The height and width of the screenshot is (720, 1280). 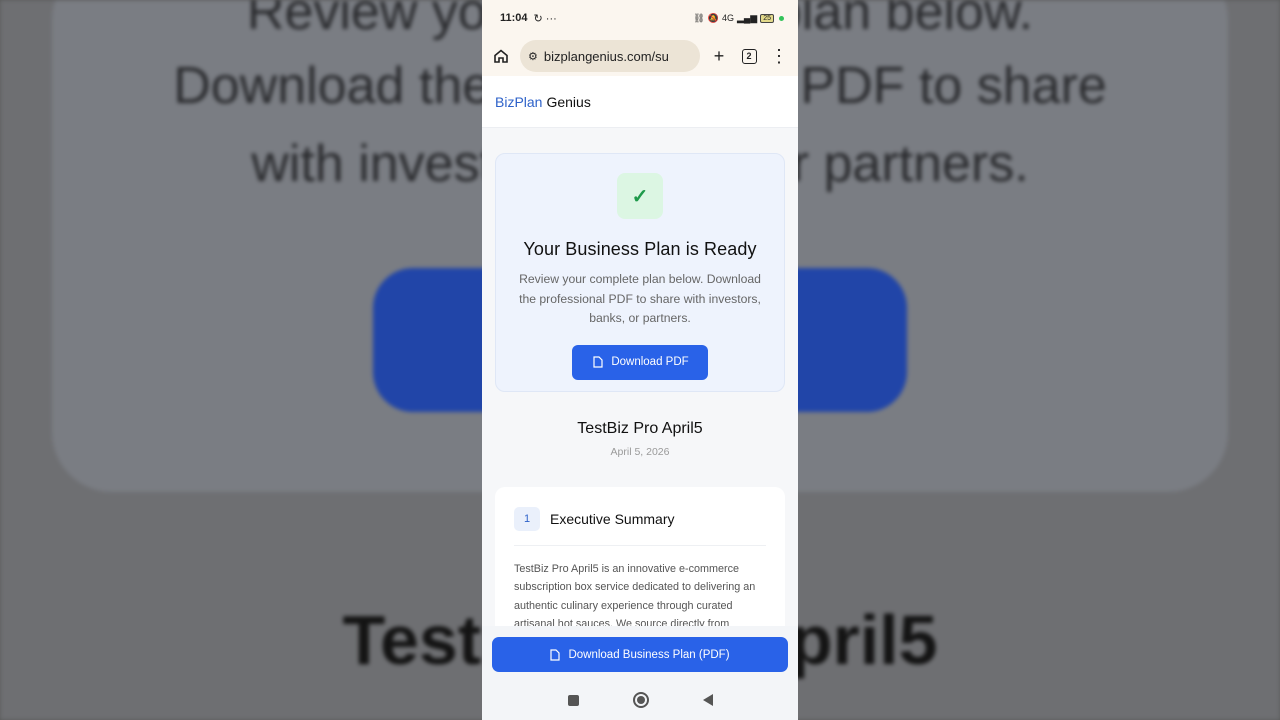 I want to click on brand-logo-secondary: Genius, so click(x=568, y=102).